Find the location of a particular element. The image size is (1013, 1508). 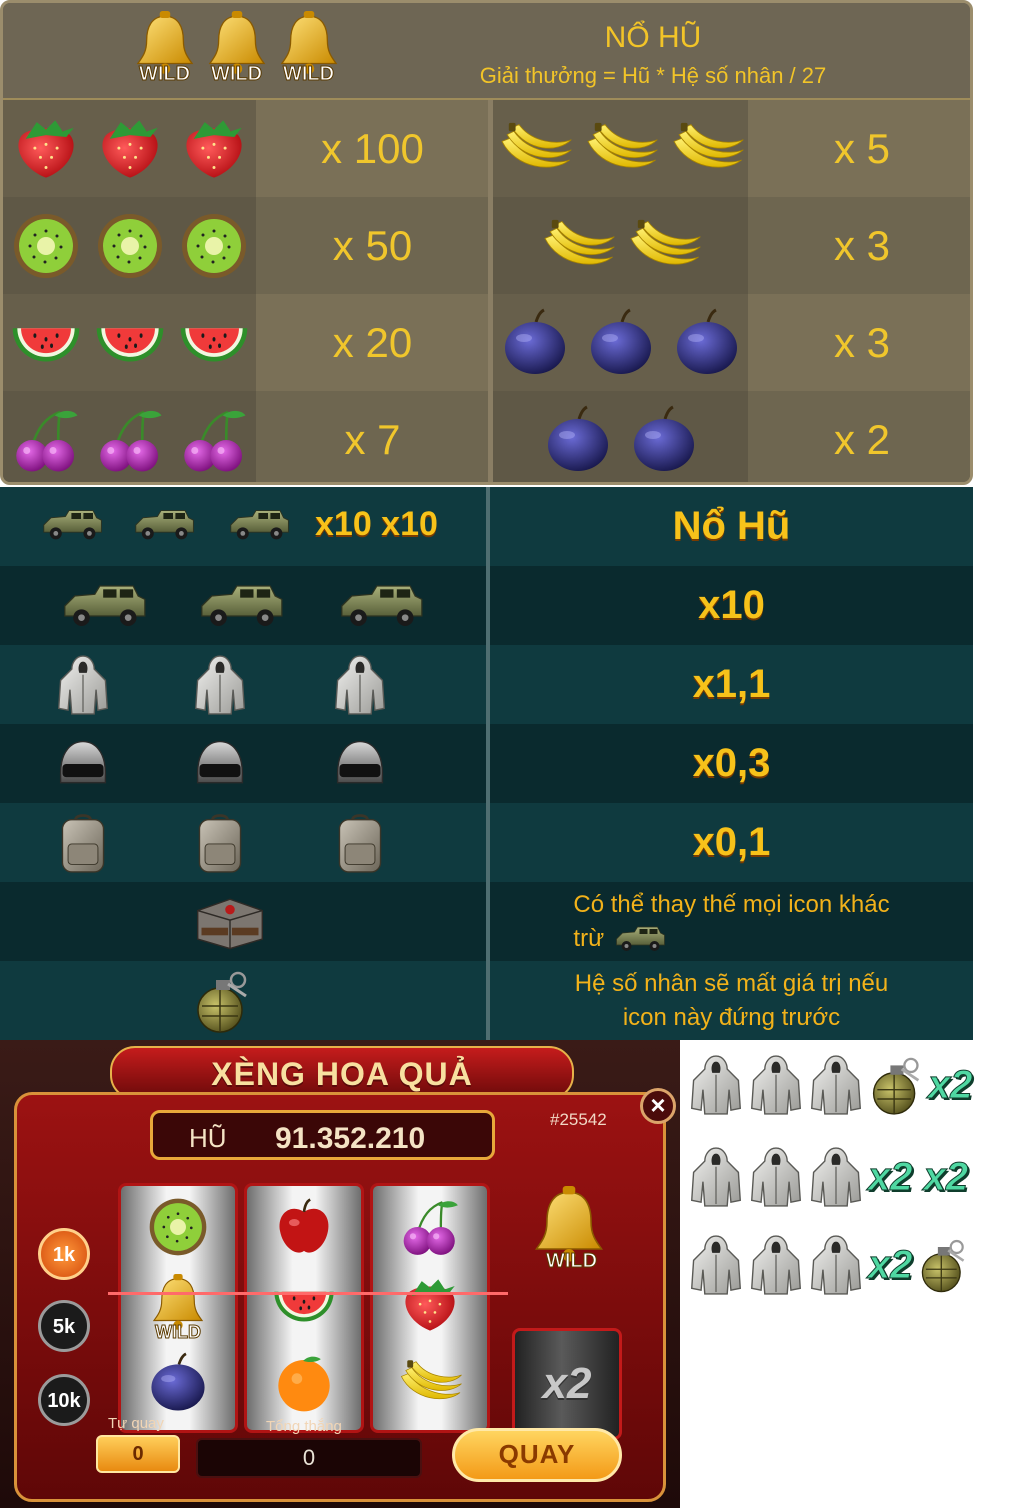

session-id: #25542 is located at coordinates (578, 1119).